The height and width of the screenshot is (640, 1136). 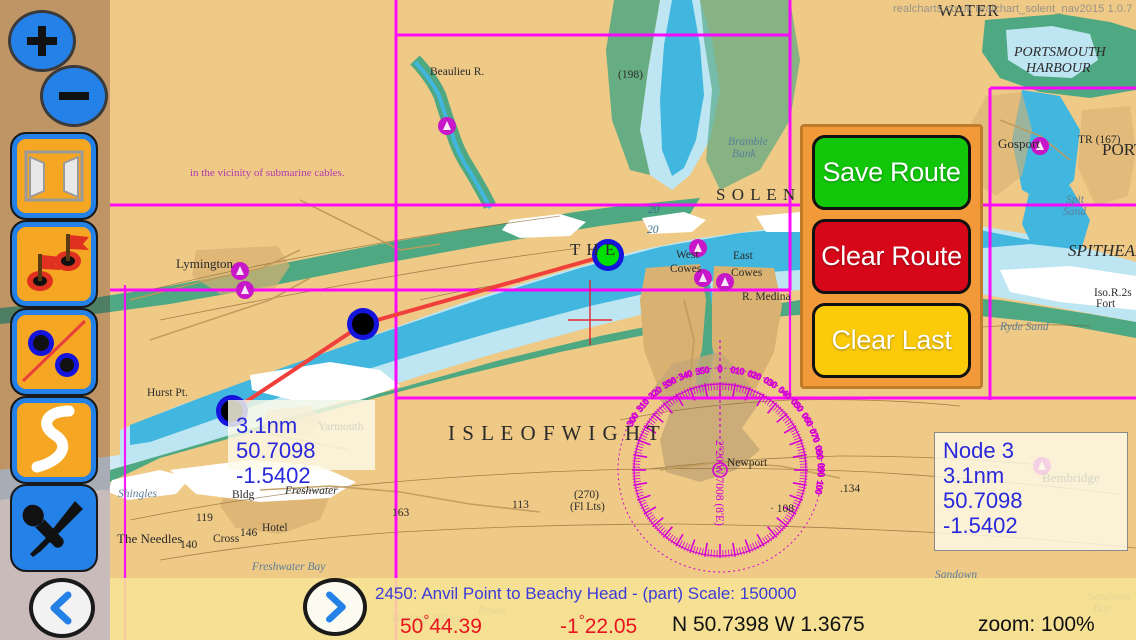 What do you see at coordinates (599, 624) in the screenshot?
I see `longitude-dm-value: -1°22.05` at bounding box center [599, 624].